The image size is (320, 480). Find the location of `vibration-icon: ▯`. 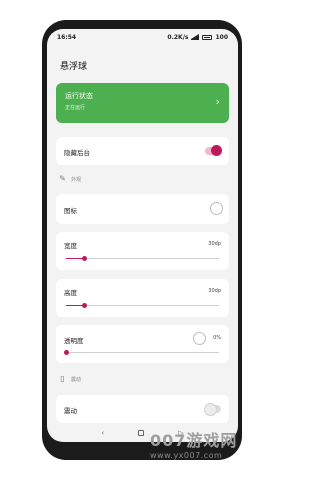

vibration-icon: ▯ is located at coordinates (62, 378).